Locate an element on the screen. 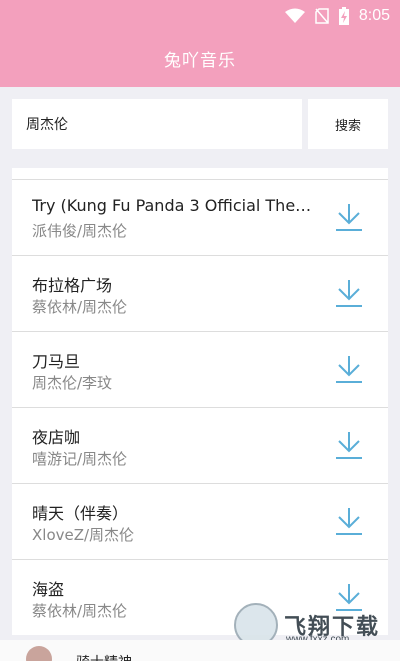  now-playing-bar: 骑士精神 is located at coordinates (200, 650).